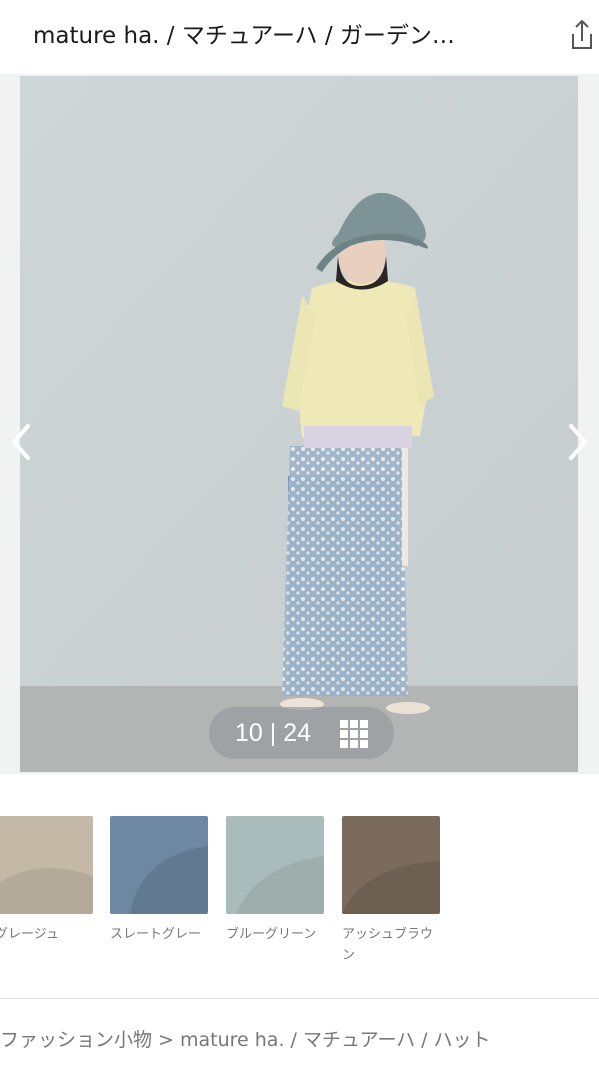  I want to click on share-icon, so click(582, 35).